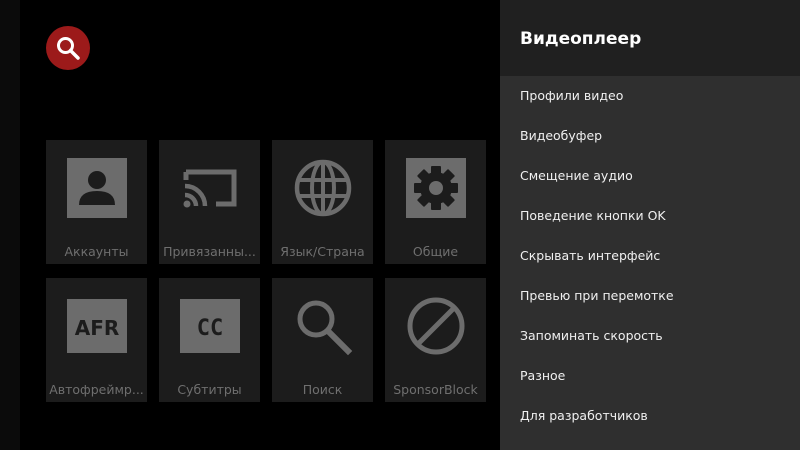 This screenshot has height=450, width=800. I want to click on gear-icon, so click(435, 188).